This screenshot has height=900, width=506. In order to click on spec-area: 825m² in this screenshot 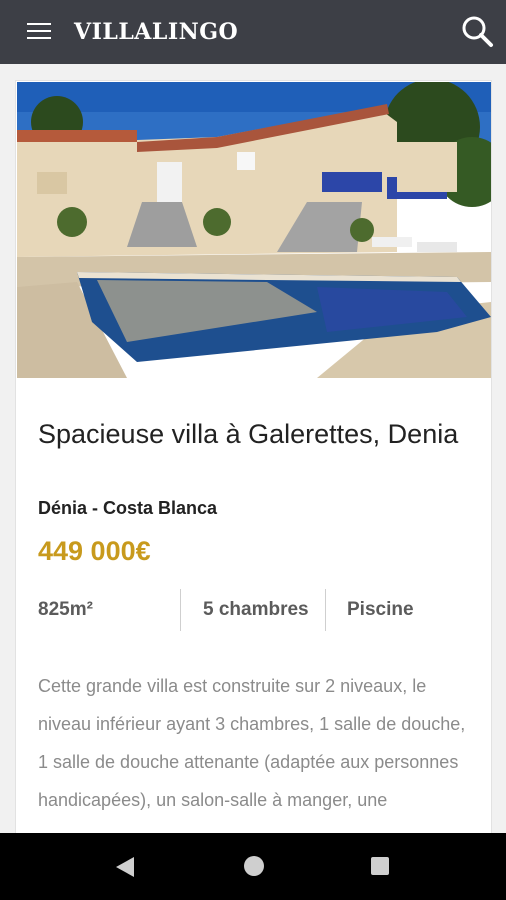, I will do `click(65, 609)`.